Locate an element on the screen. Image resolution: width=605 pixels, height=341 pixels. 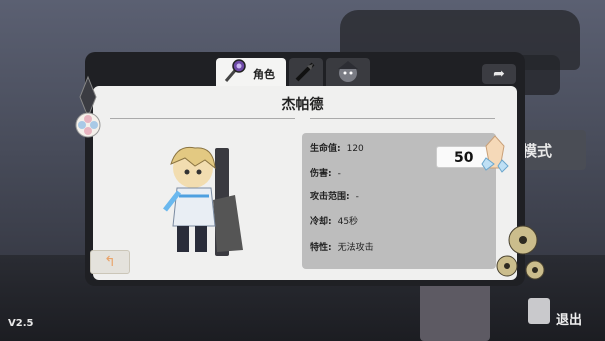
stat-value: 120 is located at coordinates (355, 149).